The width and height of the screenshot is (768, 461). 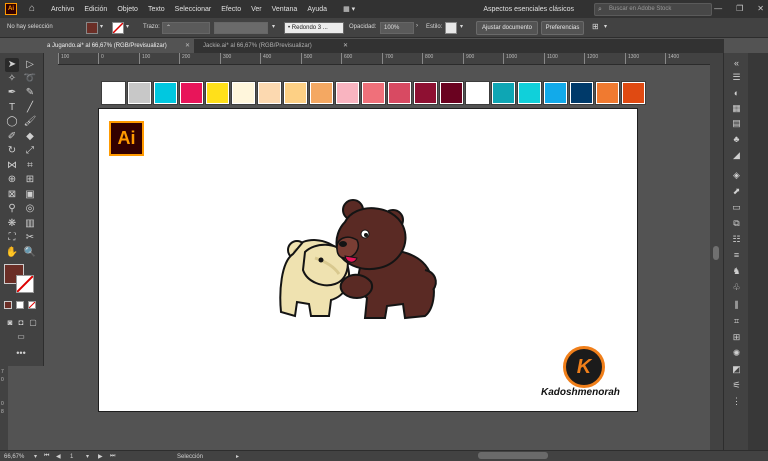 I want to click on k-brand-logo: K, so click(x=584, y=367).